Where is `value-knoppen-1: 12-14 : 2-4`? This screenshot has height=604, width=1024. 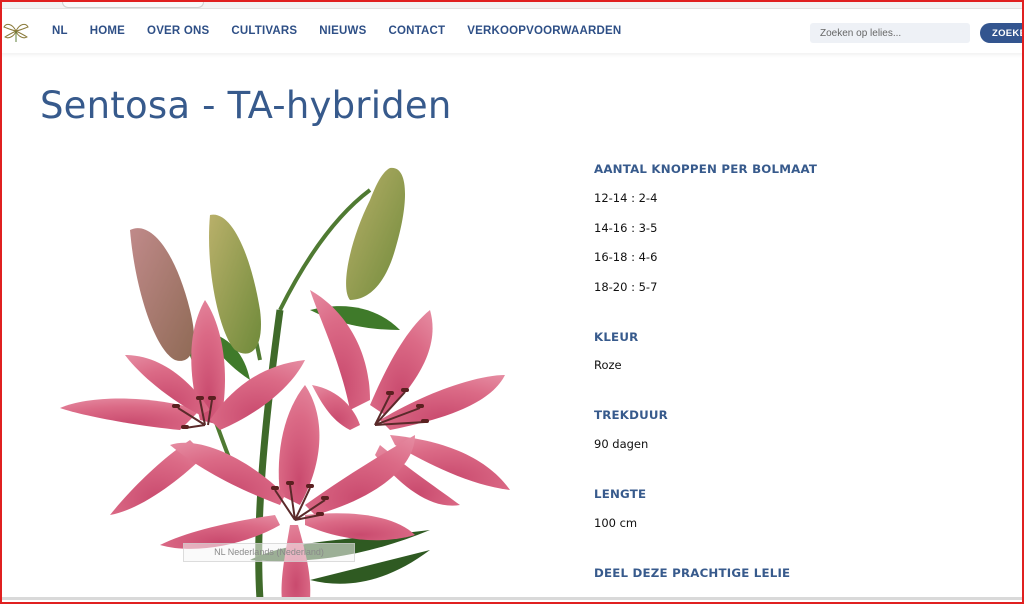 value-knoppen-1: 12-14 : 2-4 is located at coordinates (626, 198).